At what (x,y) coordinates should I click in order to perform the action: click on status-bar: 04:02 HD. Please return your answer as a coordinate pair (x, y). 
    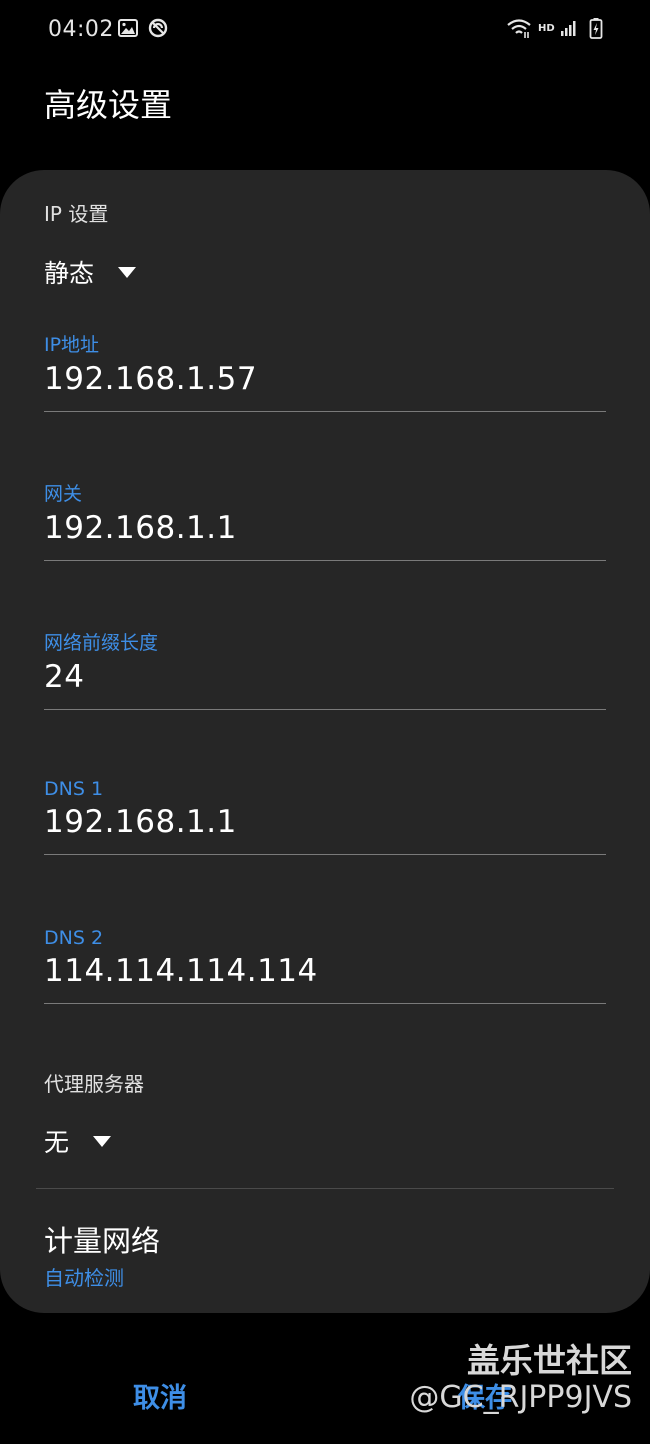
    Looking at the image, I should click on (325, 30).